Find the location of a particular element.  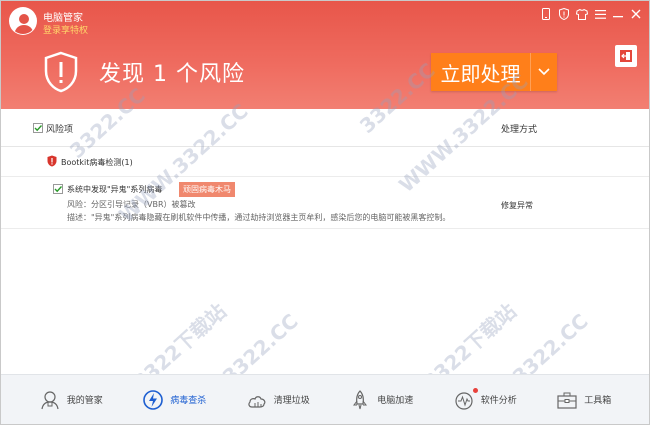

select-all-checkbox is located at coordinates (38, 128).